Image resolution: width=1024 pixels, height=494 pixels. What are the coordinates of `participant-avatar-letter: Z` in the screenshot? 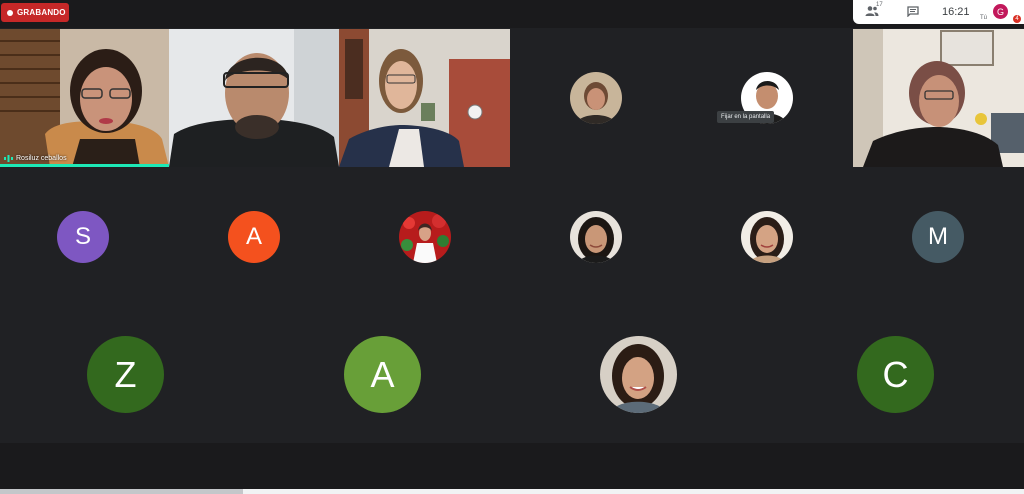 It's located at (125, 374).